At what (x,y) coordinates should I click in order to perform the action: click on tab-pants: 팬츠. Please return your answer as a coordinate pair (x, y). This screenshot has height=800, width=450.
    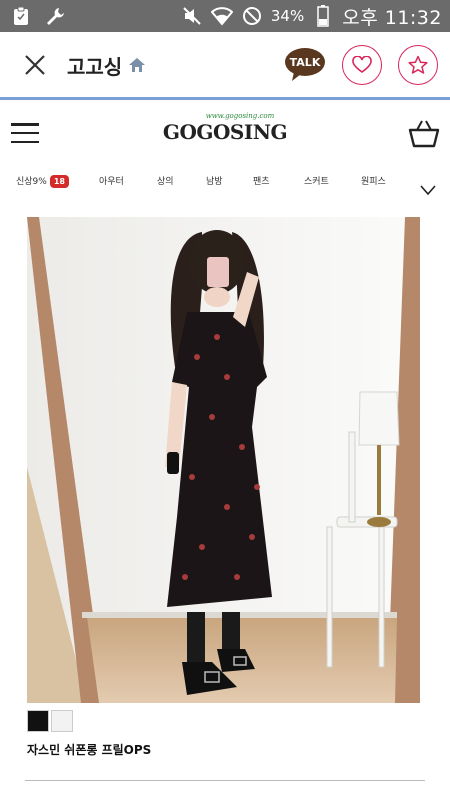
    Looking at the image, I should click on (261, 180).